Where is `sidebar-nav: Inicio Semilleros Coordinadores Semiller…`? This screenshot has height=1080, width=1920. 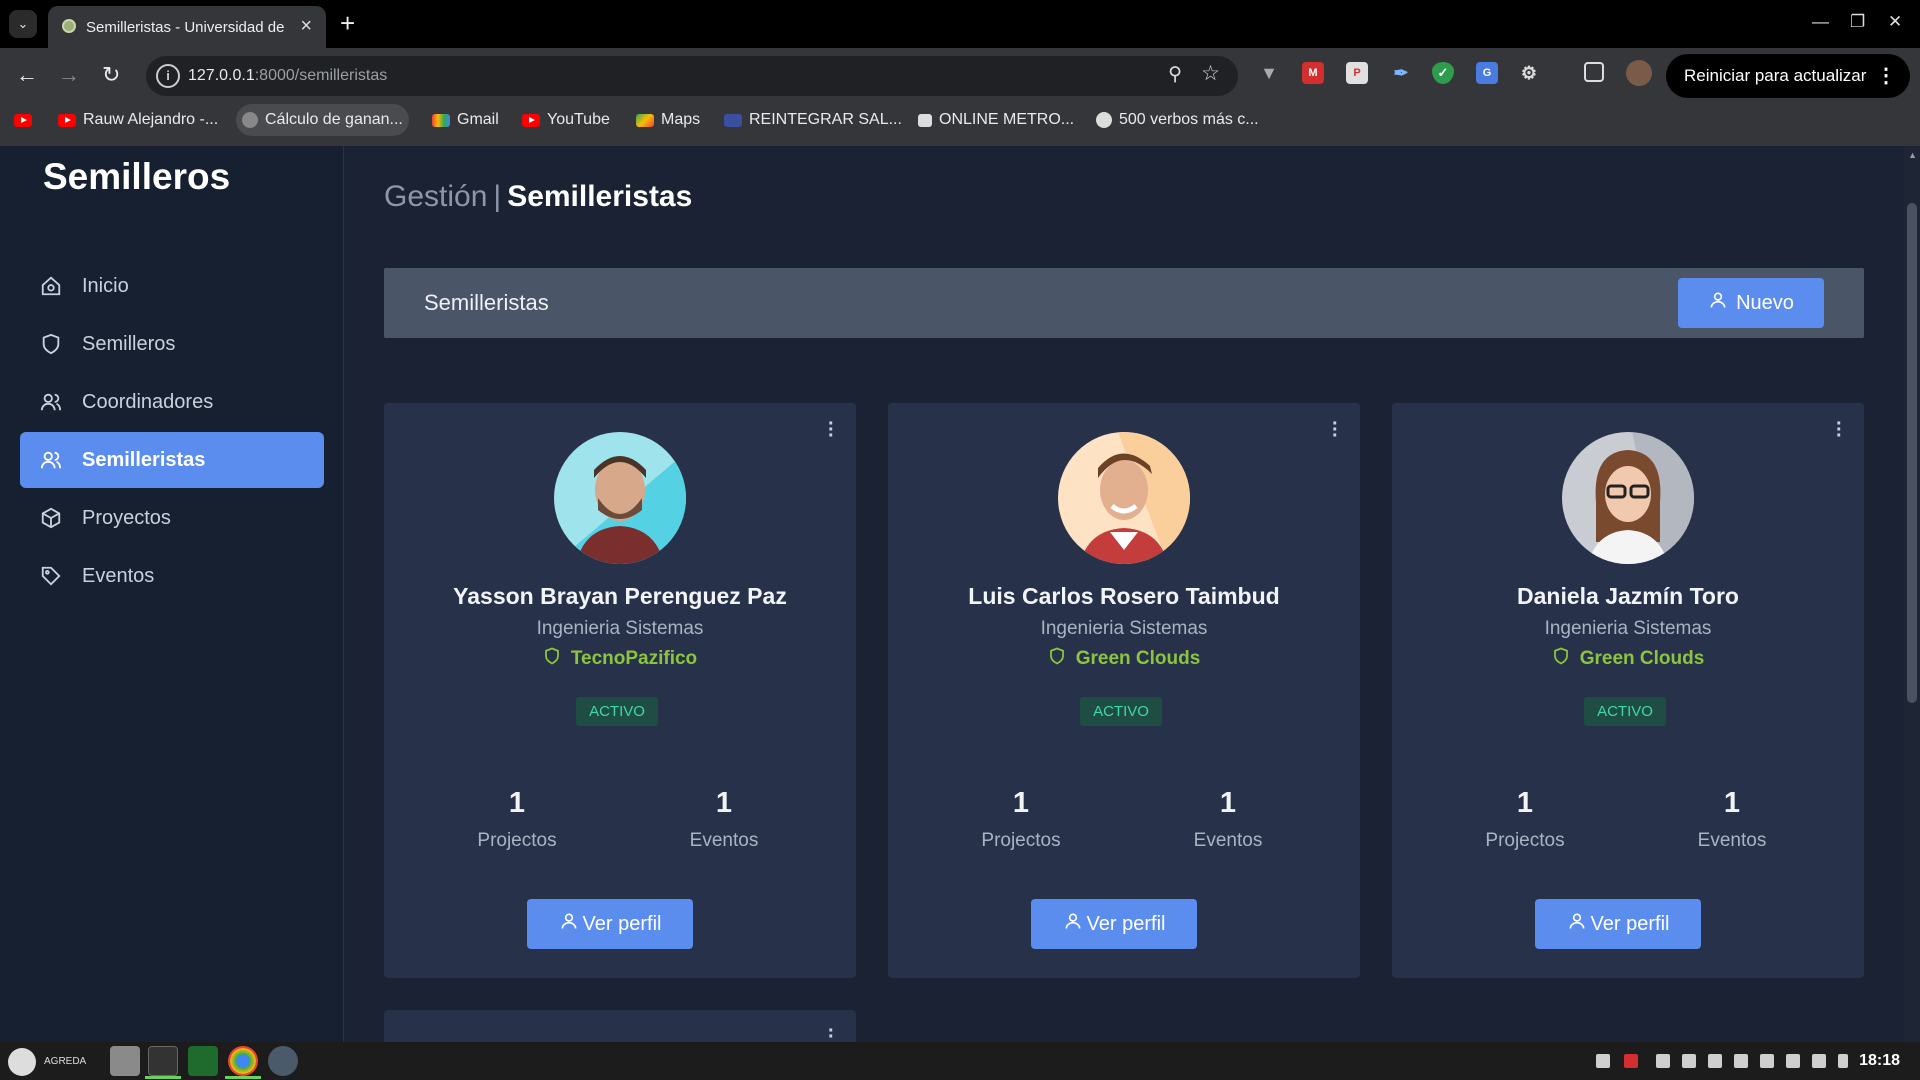
sidebar-nav: Inicio Semilleros Coordinadores Semiller… is located at coordinates (172, 432).